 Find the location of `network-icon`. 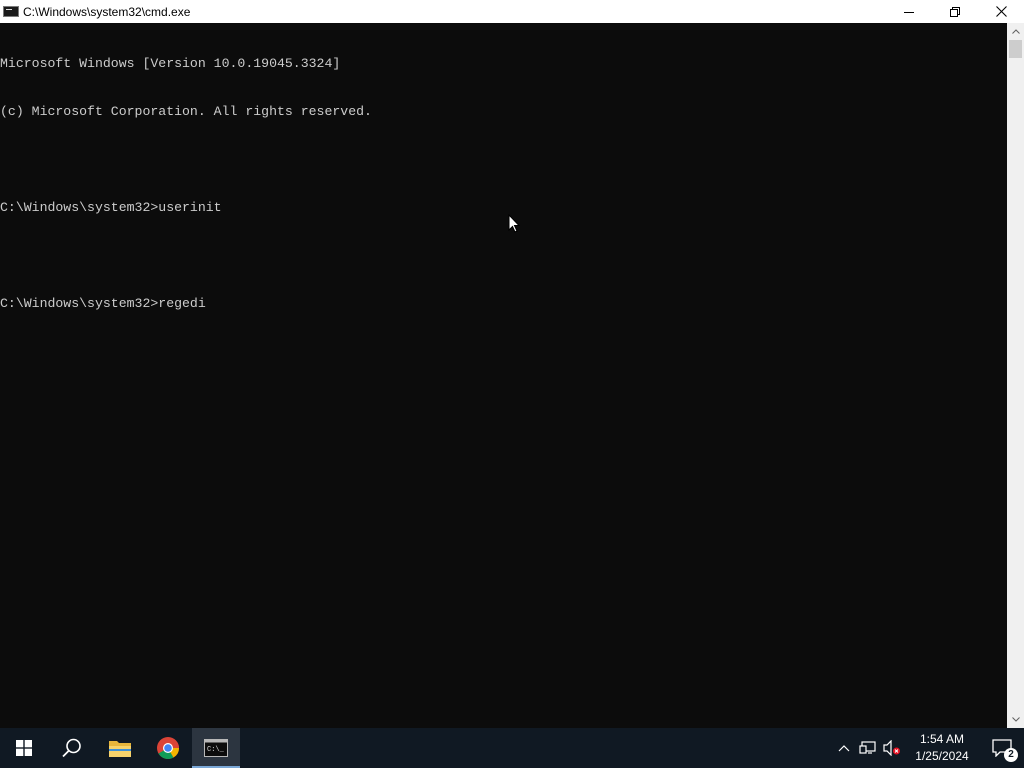

network-icon is located at coordinates (867, 747).